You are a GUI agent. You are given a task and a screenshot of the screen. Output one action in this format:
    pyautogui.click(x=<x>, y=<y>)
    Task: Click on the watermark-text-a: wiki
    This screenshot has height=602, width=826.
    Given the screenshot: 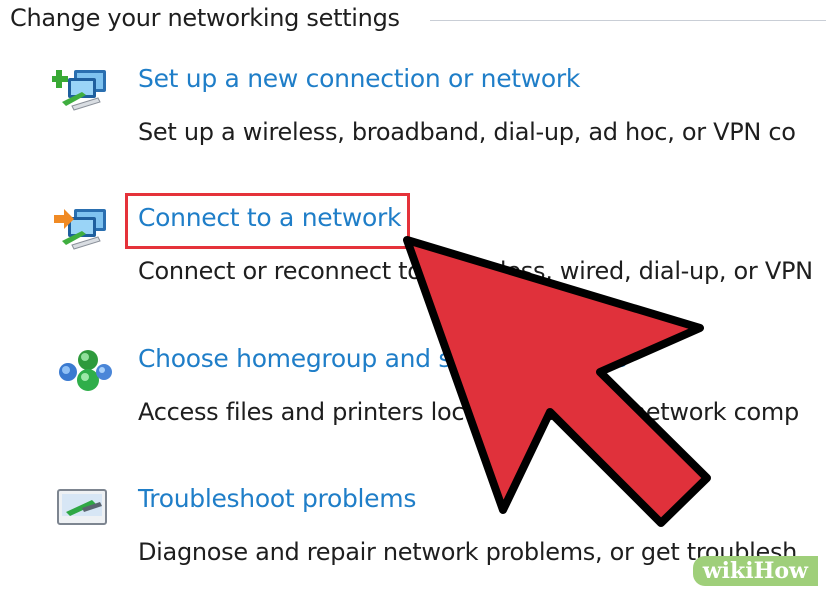 What is the action you would take?
    pyautogui.click(x=728, y=571)
    